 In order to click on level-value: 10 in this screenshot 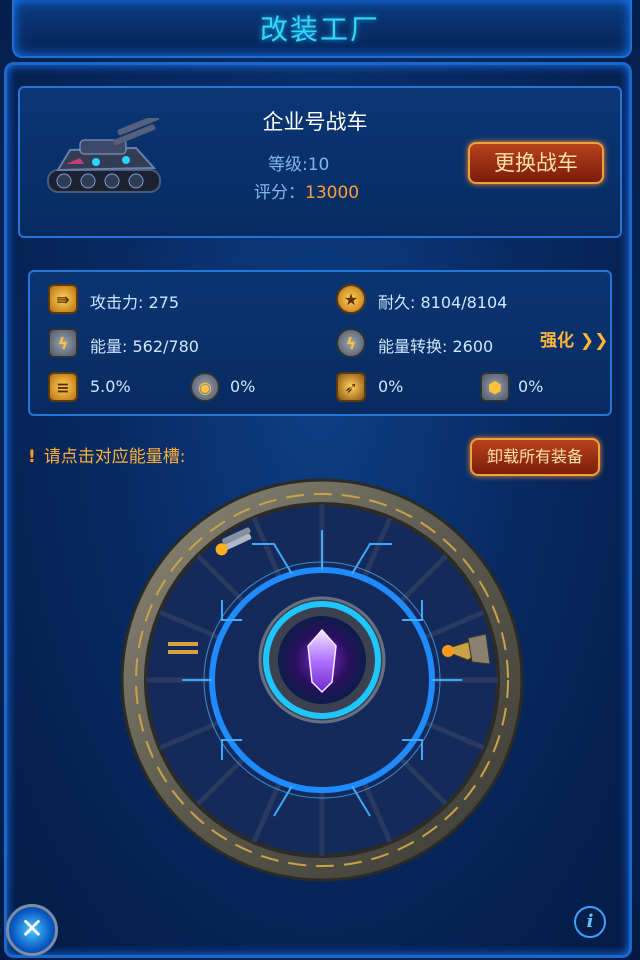, I will do `click(318, 165)`.